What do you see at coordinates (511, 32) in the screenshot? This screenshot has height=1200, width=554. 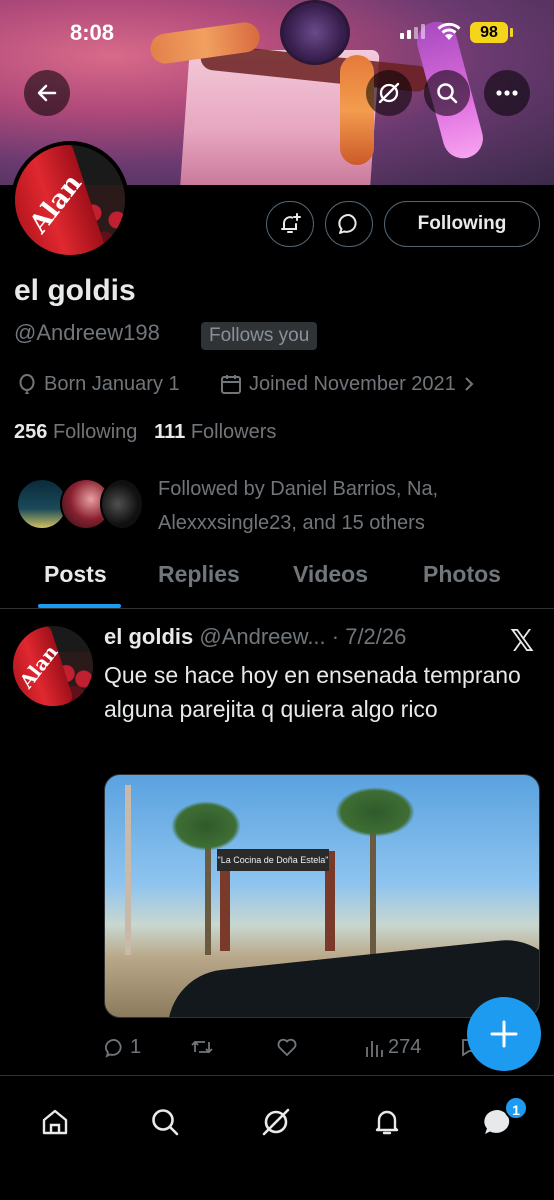 I see `battery-tip` at bounding box center [511, 32].